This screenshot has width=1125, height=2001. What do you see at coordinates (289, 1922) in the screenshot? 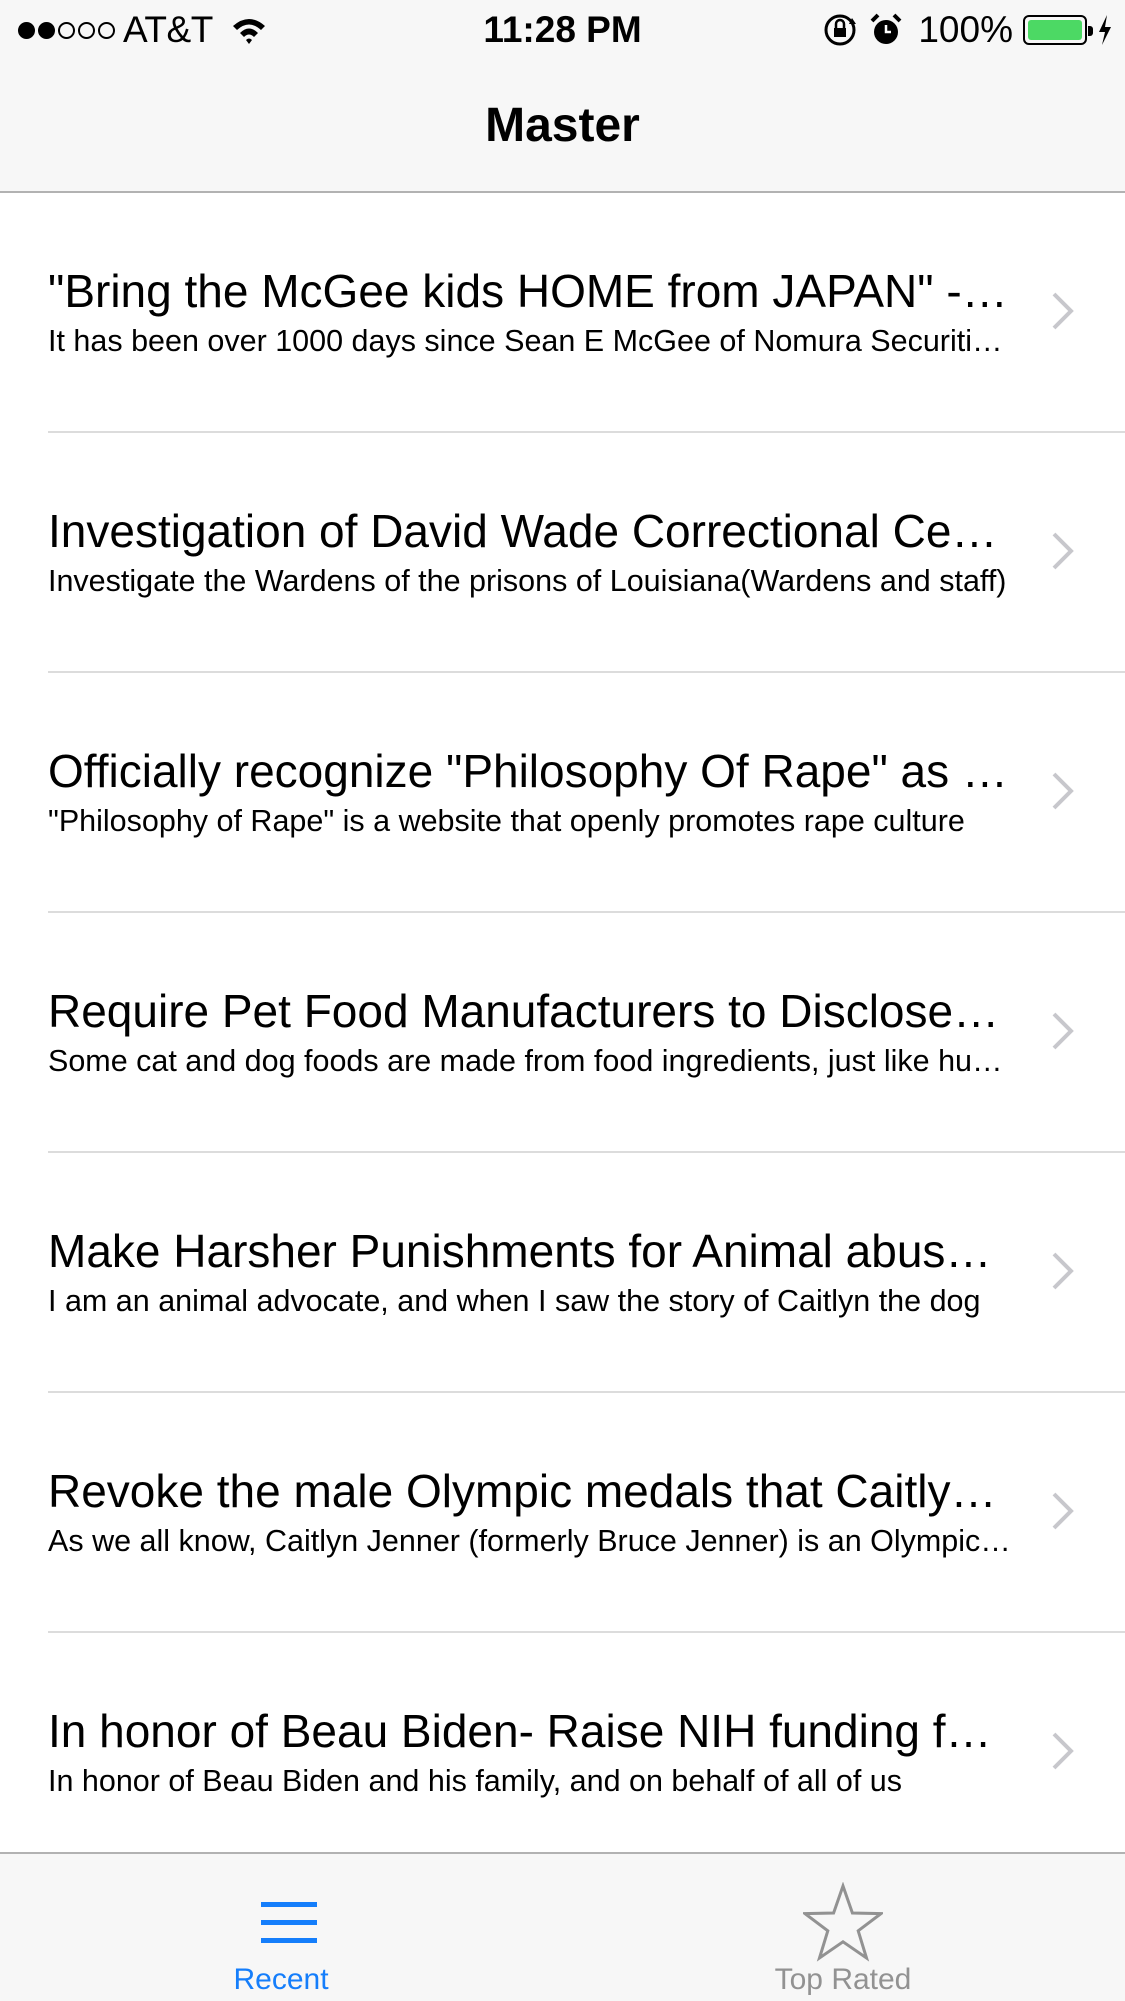
I see `list-icon` at bounding box center [289, 1922].